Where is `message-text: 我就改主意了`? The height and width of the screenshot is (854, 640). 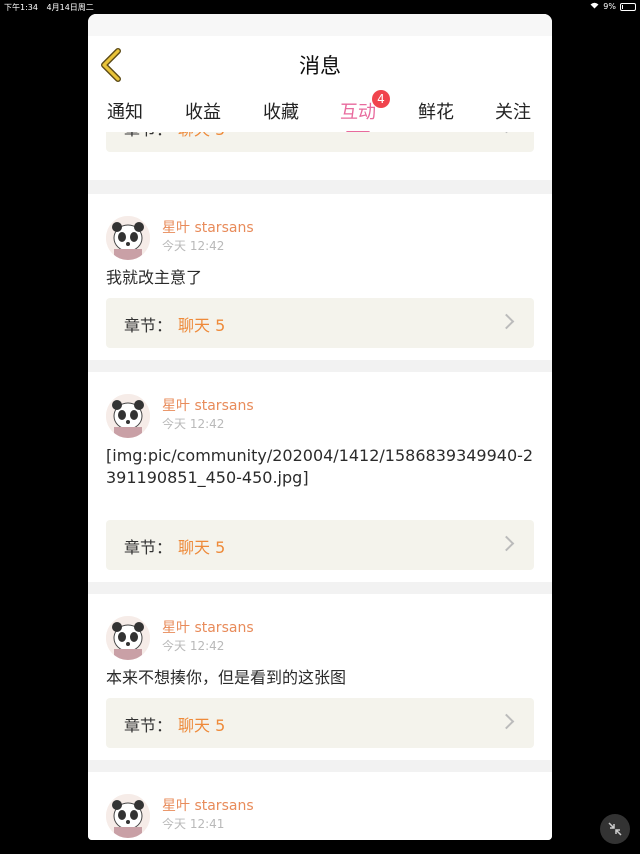
message-text: 我就改主意了 is located at coordinates (154, 277).